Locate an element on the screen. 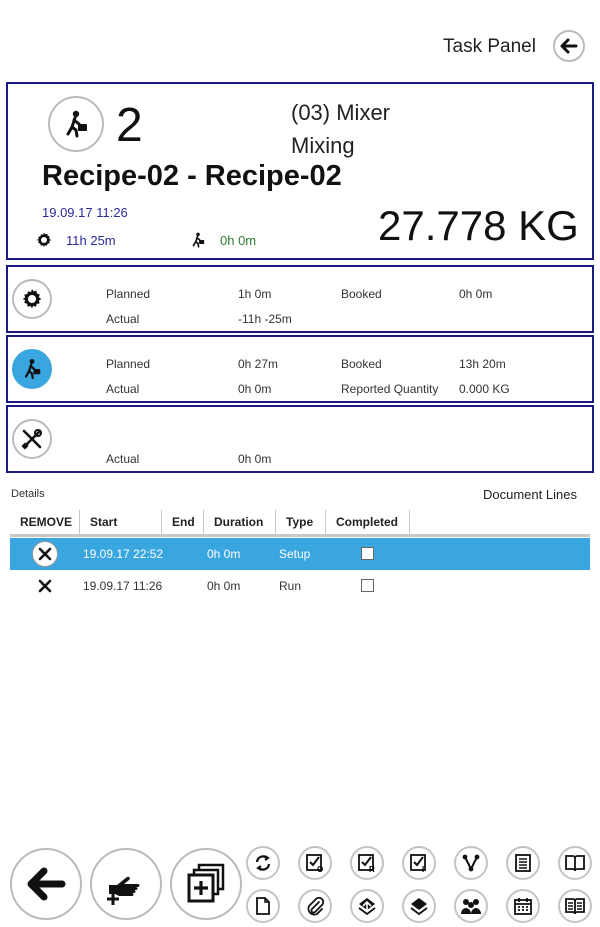 This screenshot has width=600, height=927. manual-button is located at coordinates (575, 863).